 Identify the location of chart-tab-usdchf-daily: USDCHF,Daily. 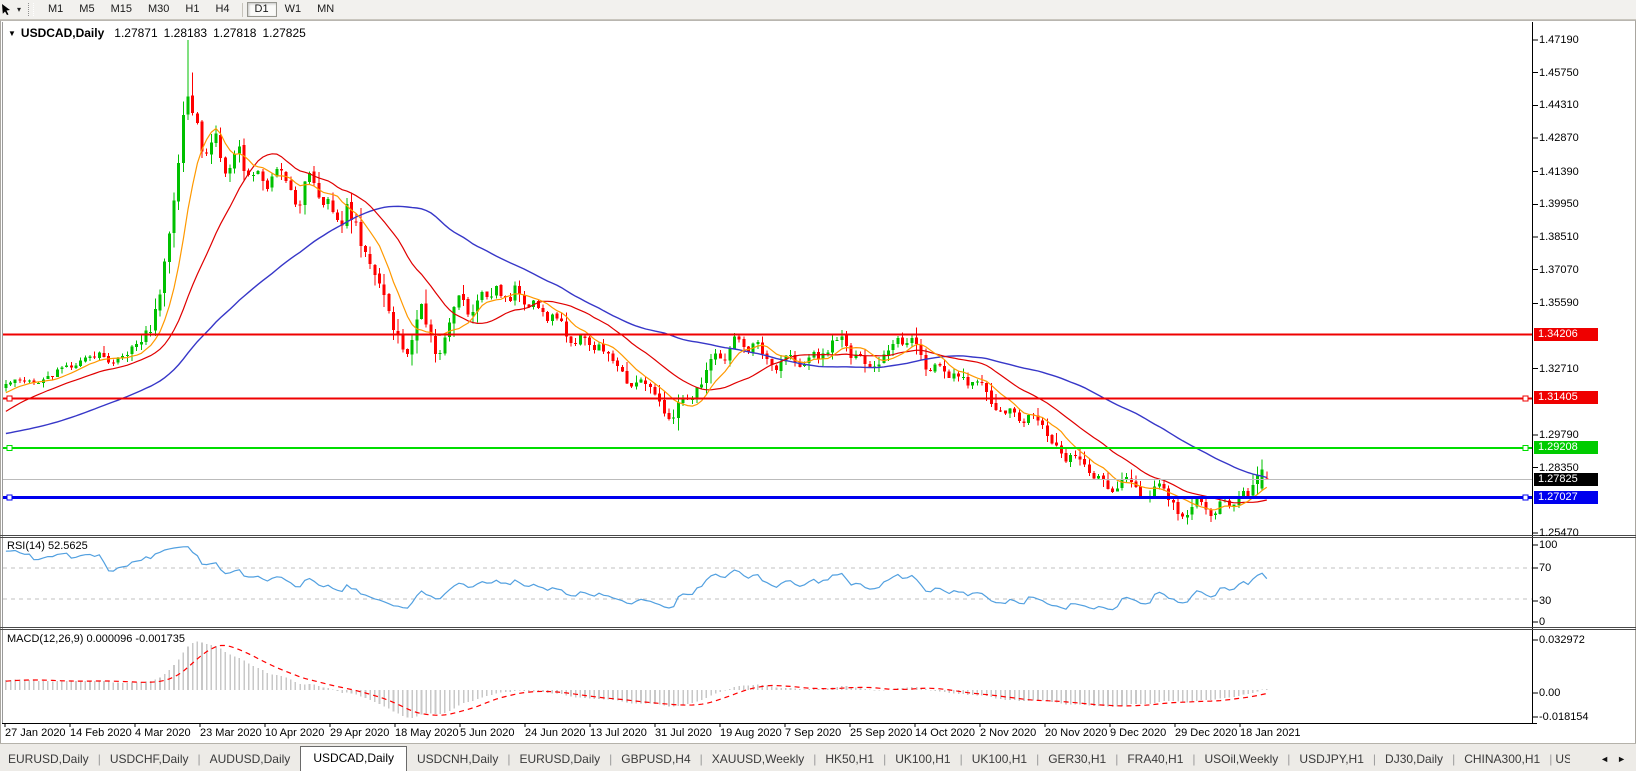
(149, 759).